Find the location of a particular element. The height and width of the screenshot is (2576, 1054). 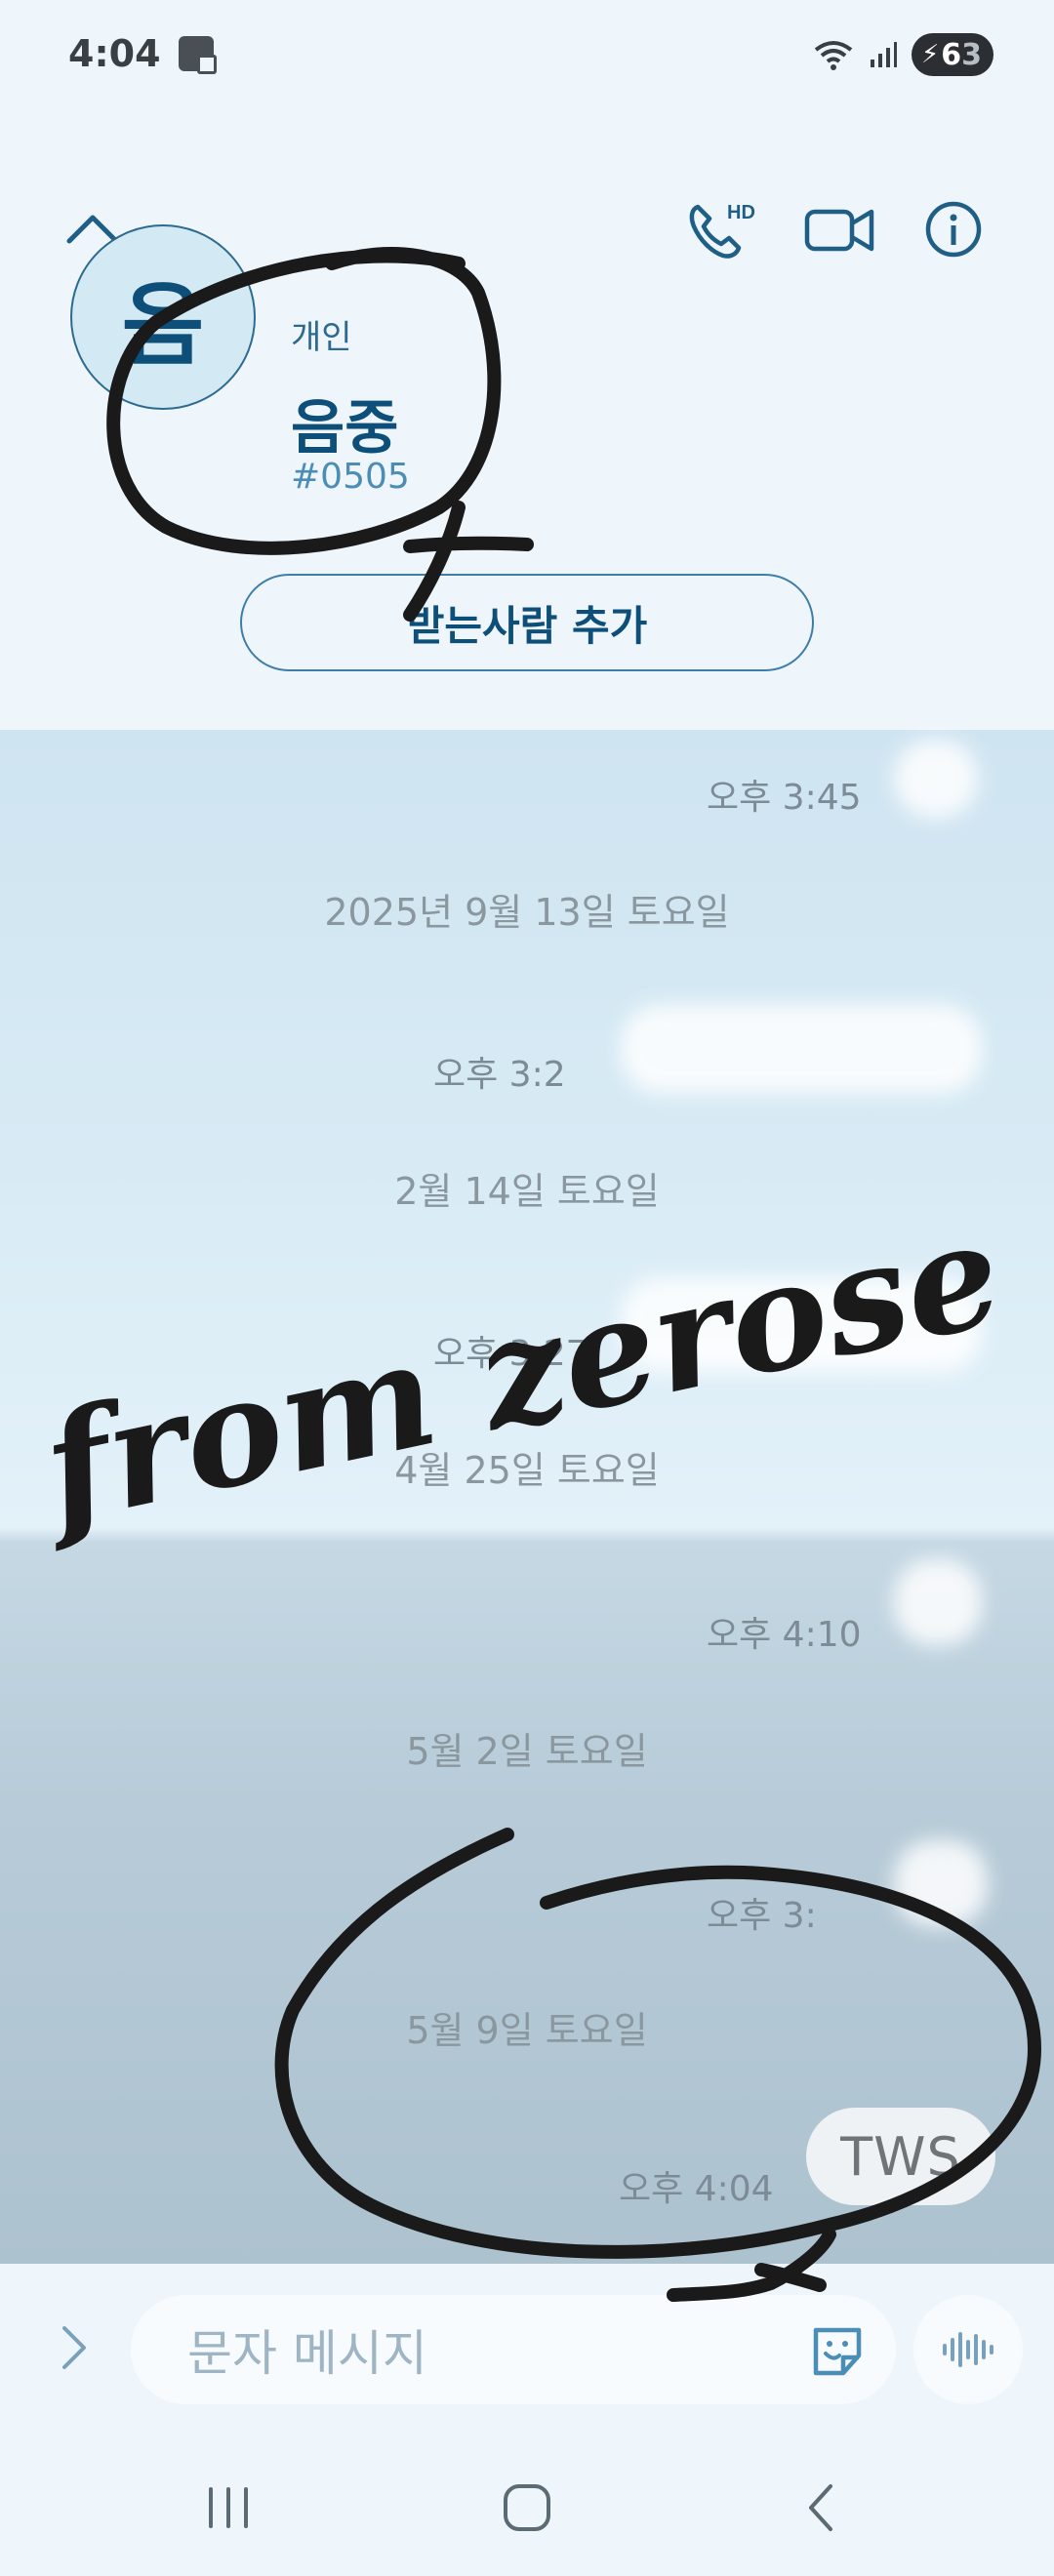

message-time: 오후 3:27 is located at coordinates (511, 1354).